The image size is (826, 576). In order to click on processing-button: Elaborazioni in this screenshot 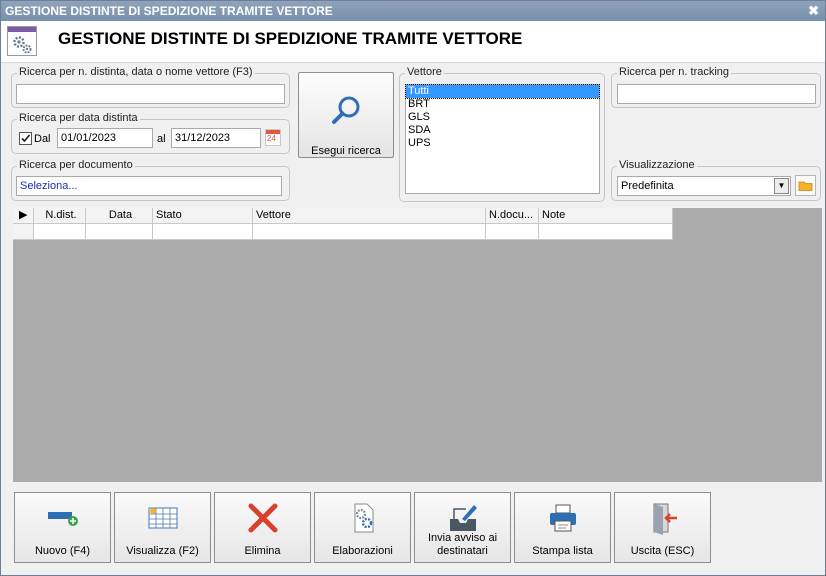, I will do `click(362, 527)`.